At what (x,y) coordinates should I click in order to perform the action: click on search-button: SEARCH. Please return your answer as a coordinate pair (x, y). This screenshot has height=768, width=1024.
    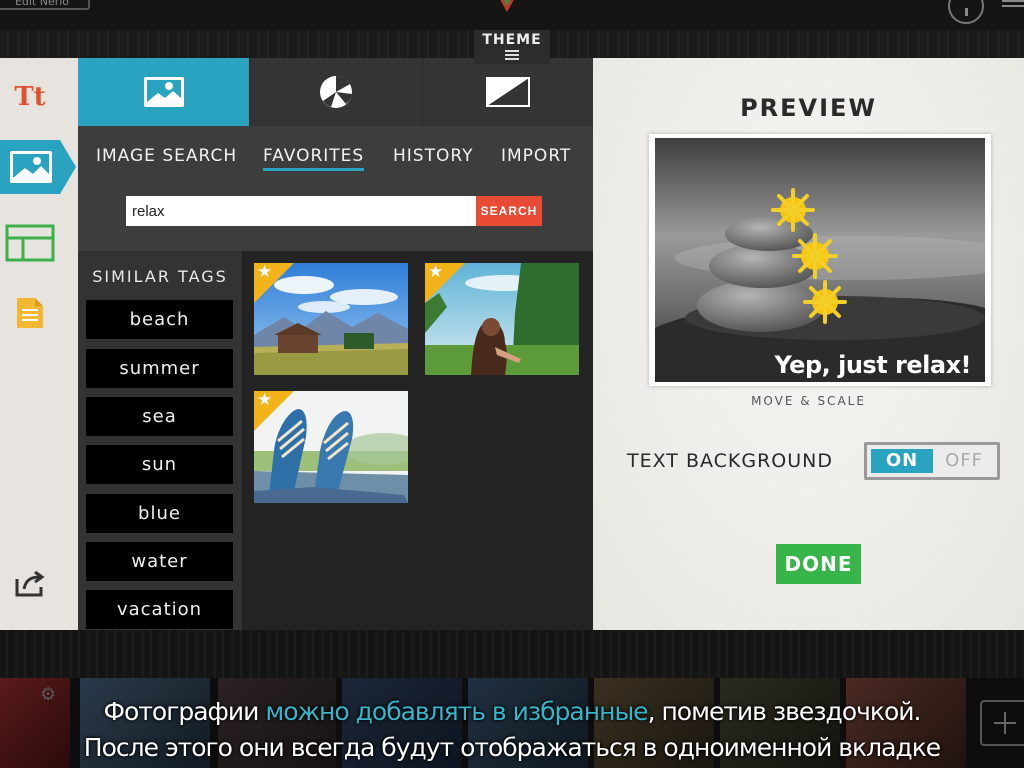
    Looking at the image, I should click on (509, 211).